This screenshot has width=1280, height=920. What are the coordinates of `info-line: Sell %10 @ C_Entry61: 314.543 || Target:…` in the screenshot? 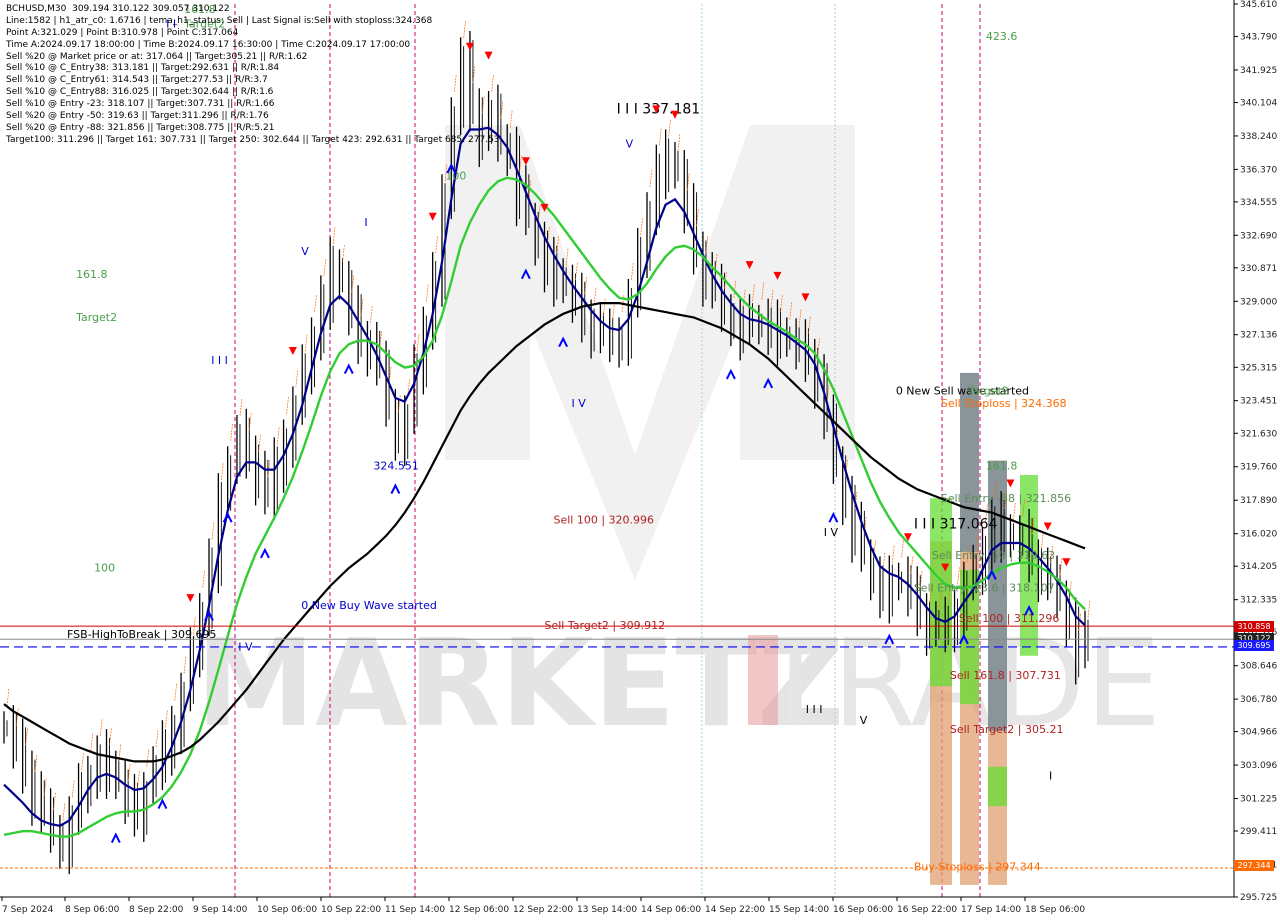 It's located at (137, 80).